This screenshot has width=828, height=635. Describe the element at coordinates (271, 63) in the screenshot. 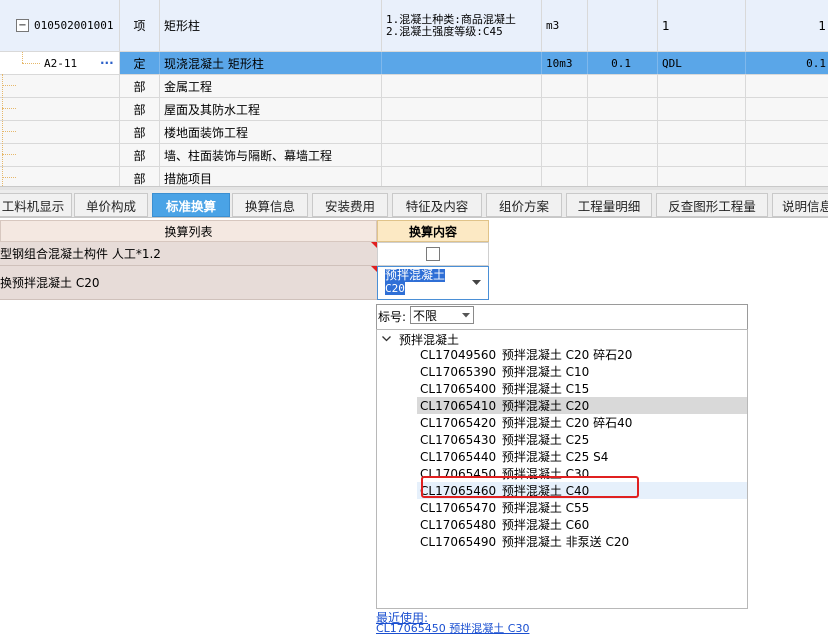

I see `item-name: 现浇混凝土 矩形柱` at that location.